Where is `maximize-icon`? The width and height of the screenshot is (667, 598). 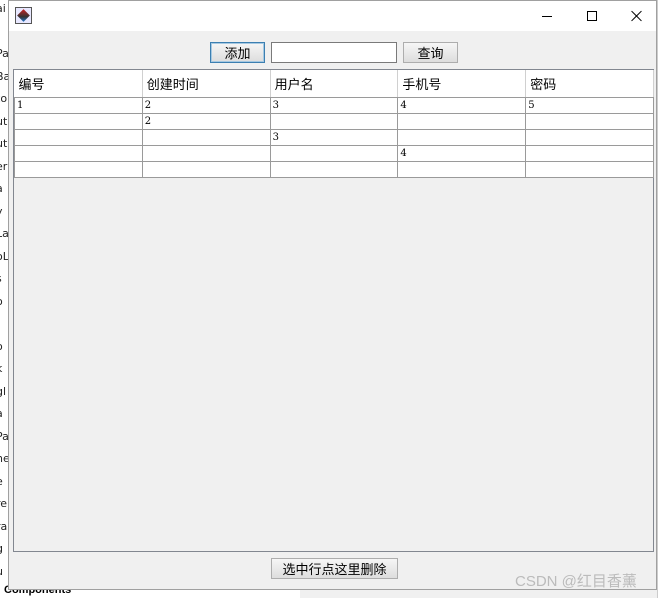 maximize-icon is located at coordinates (592, 16).